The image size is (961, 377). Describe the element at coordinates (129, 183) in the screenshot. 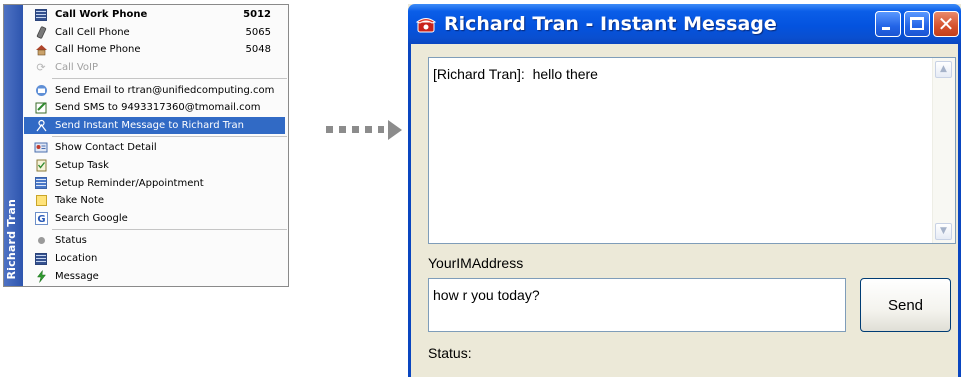

I see `menu-item-label: Setup Reminder/Appointment` at that location.